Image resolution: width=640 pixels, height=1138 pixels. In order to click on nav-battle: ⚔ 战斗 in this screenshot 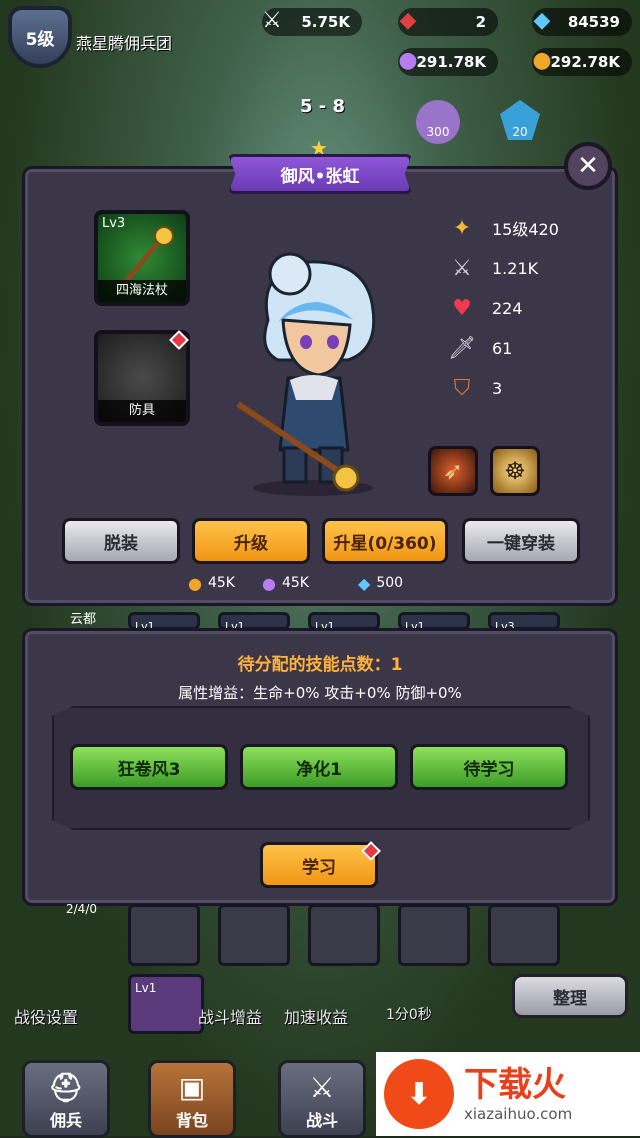, I will do `click(322, 1099)`.